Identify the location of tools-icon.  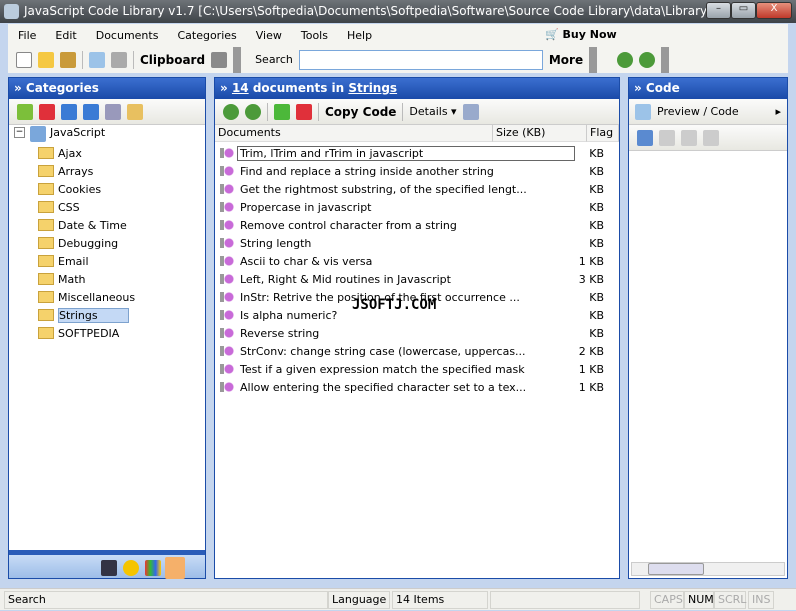
(219, 59).